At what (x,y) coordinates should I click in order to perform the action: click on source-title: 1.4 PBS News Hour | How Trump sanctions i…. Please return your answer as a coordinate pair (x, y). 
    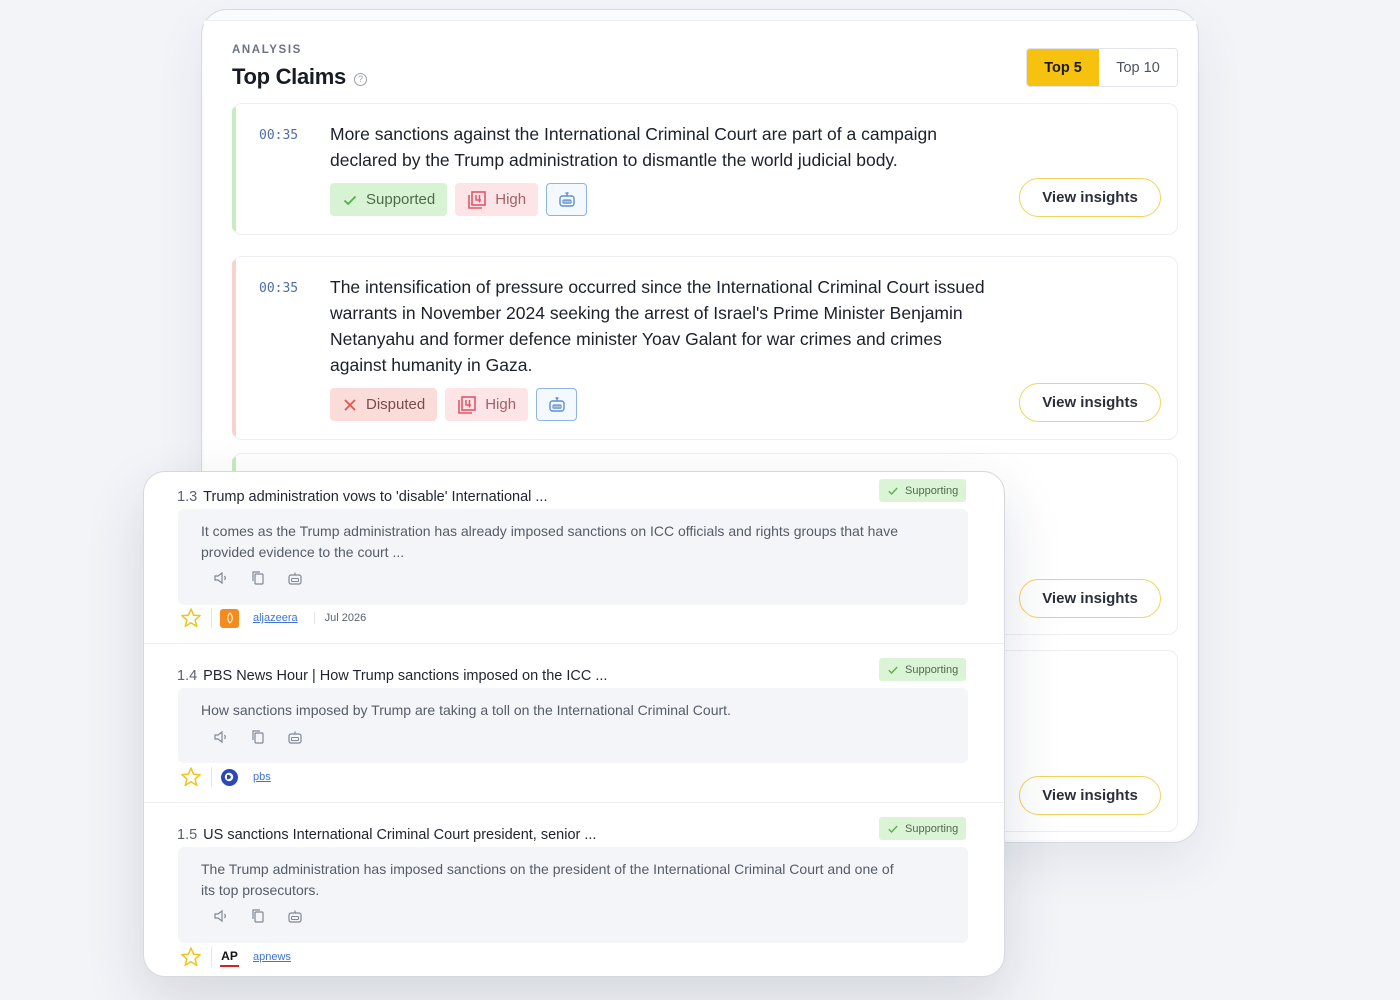
    Looking at the image, I should click on (392, 676).